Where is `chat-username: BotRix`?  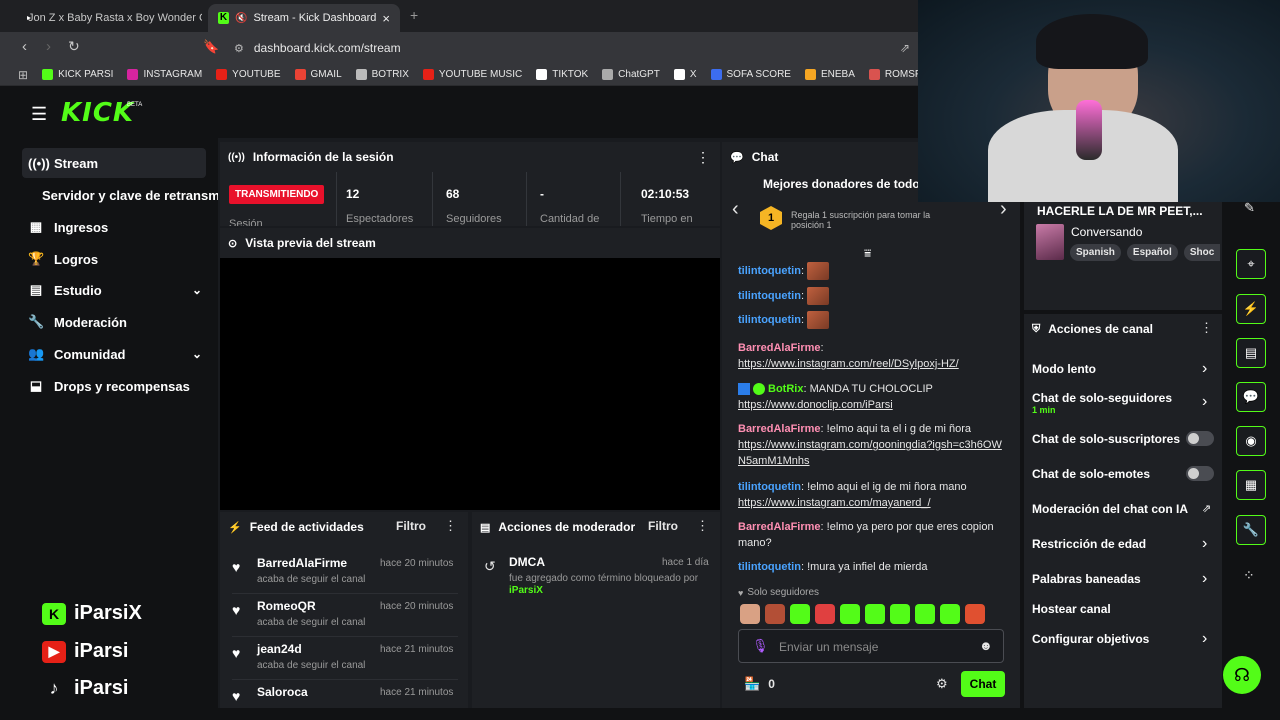 chat-username: BotRix is located at coordinates (785, 389).